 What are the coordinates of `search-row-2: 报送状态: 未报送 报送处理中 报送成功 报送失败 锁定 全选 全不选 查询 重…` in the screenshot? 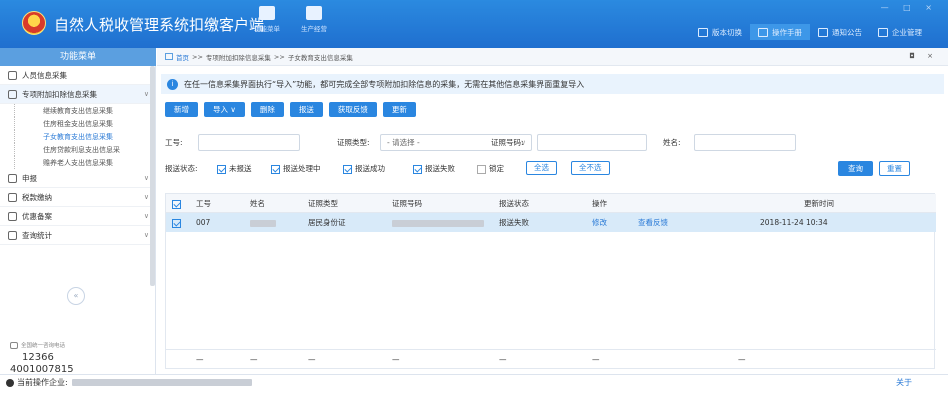 It's located at (552, 169).